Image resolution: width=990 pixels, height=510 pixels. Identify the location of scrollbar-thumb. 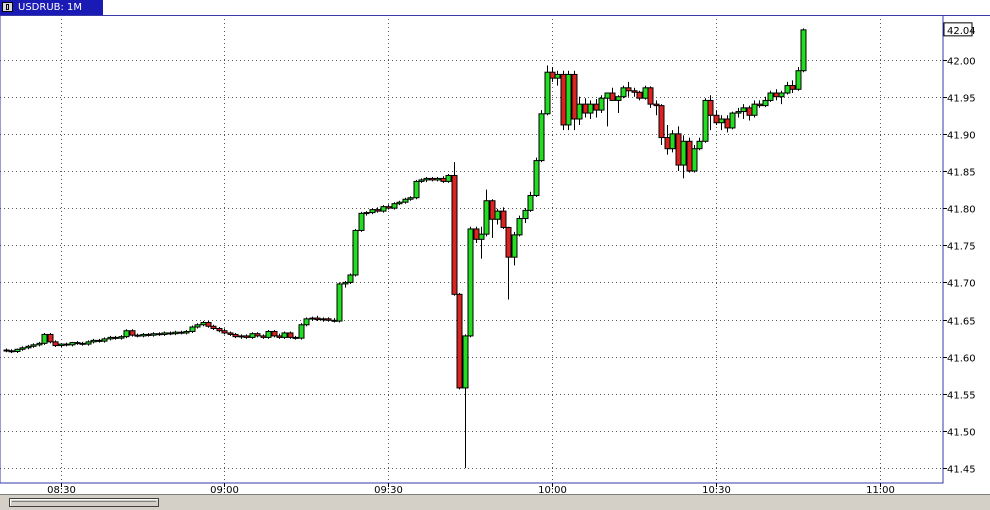
(84, 502).